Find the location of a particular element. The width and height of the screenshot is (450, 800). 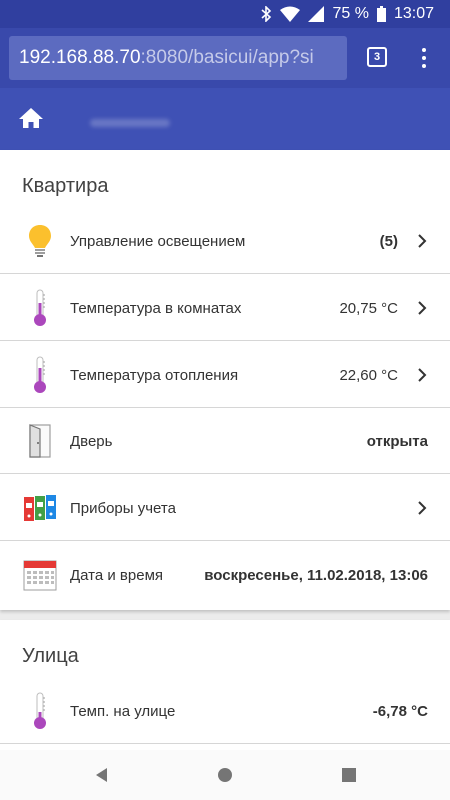

section-title: Улица is located at coordinates (50, 656).